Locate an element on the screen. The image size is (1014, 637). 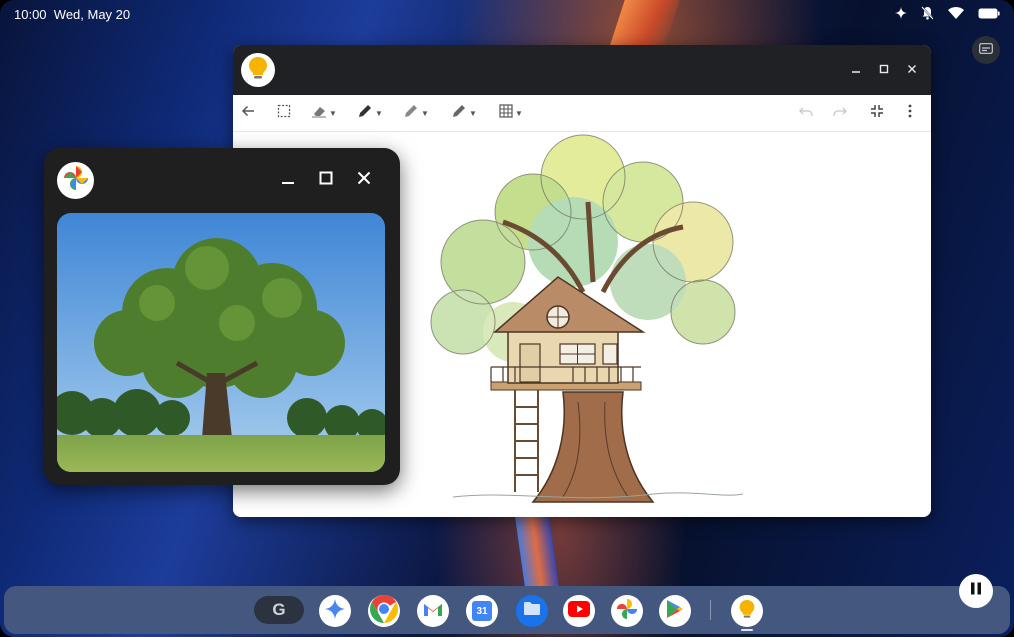
grid-icon is located at coordinates (506, 113).